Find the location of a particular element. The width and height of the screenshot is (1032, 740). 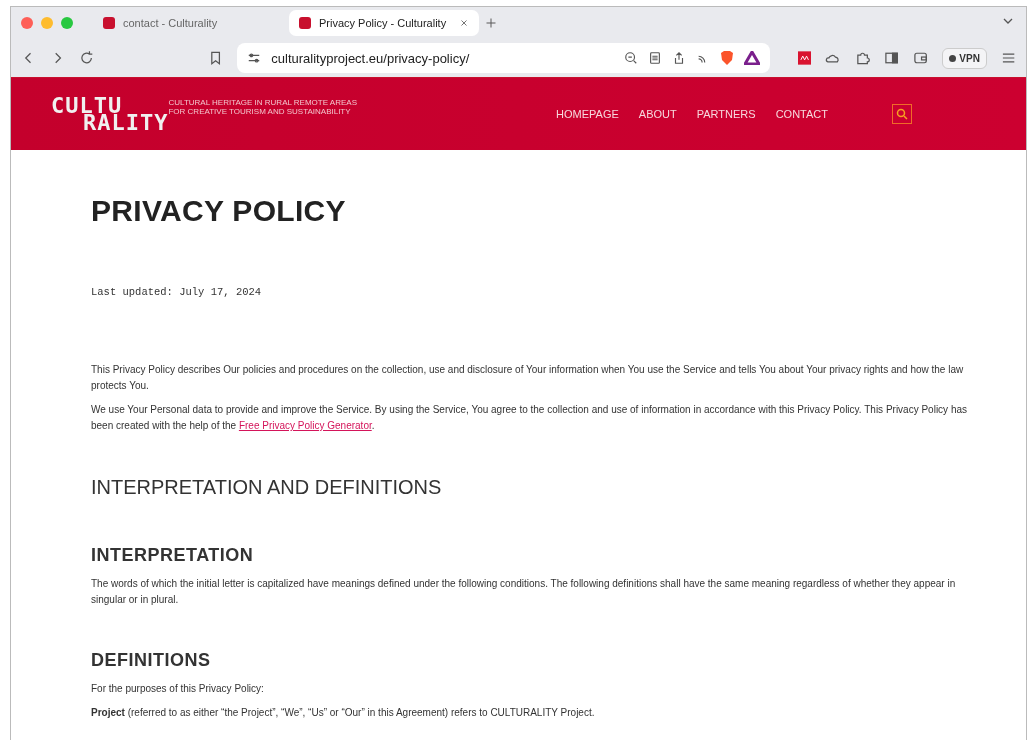

last-updated-text: Last updated: July 17, 2024 is located at coordinates (177, 292).